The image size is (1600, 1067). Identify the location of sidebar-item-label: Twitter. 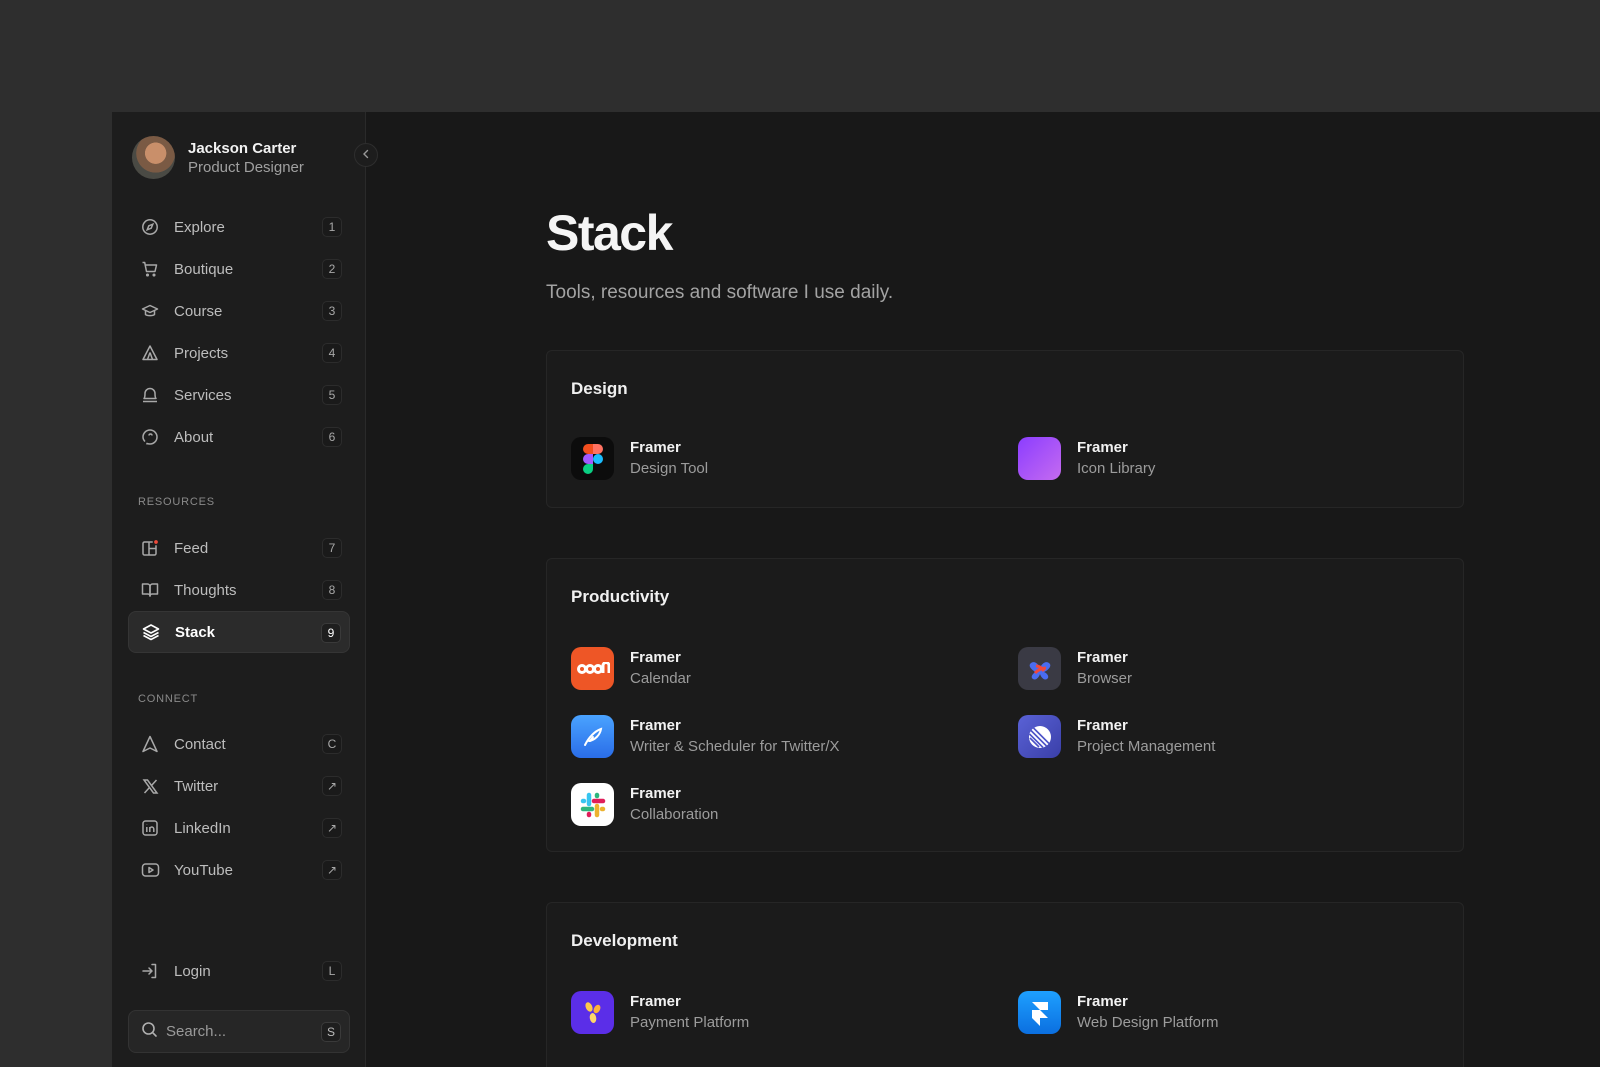
(196, 786).